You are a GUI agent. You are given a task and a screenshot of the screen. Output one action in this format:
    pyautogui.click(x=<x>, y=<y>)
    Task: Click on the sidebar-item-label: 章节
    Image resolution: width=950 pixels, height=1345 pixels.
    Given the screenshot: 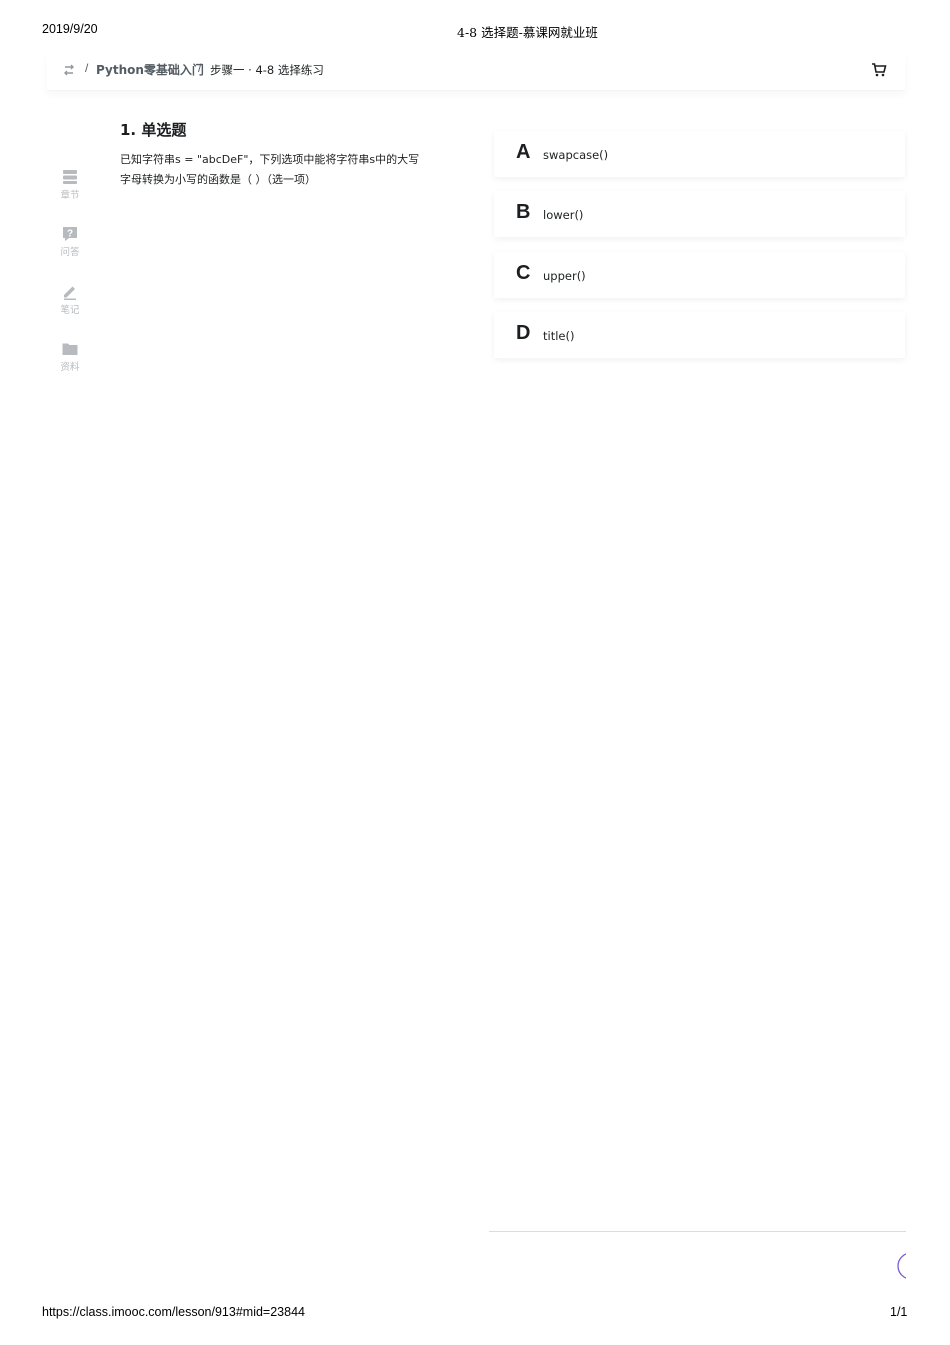 What is the action you would take?
    pyautogui.click(x=70, y=195)
    